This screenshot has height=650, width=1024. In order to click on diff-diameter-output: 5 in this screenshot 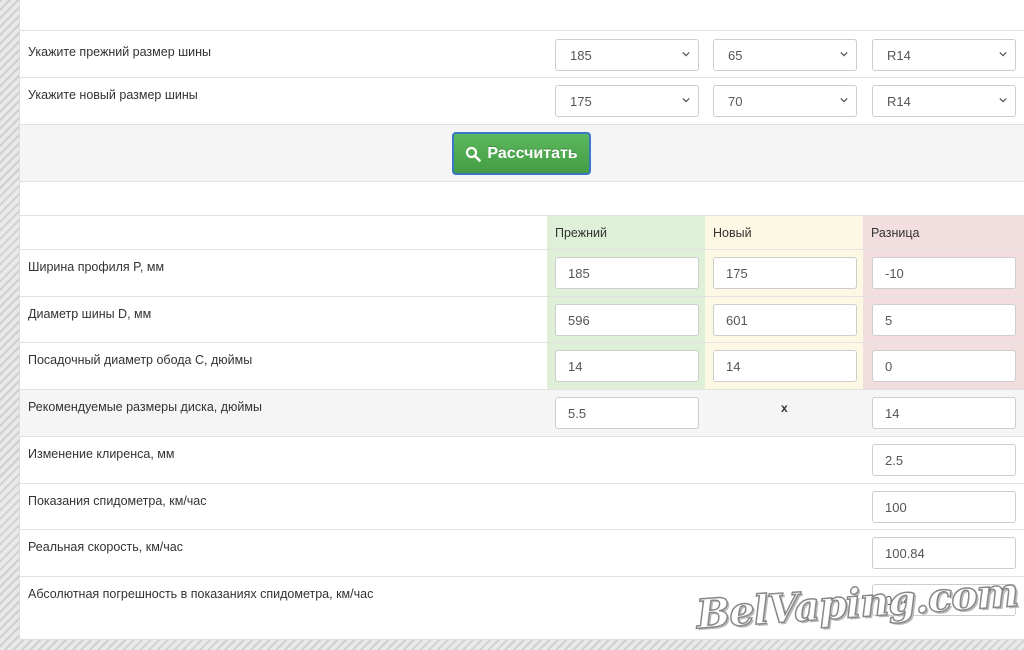, I will do `click(944, 320)`.